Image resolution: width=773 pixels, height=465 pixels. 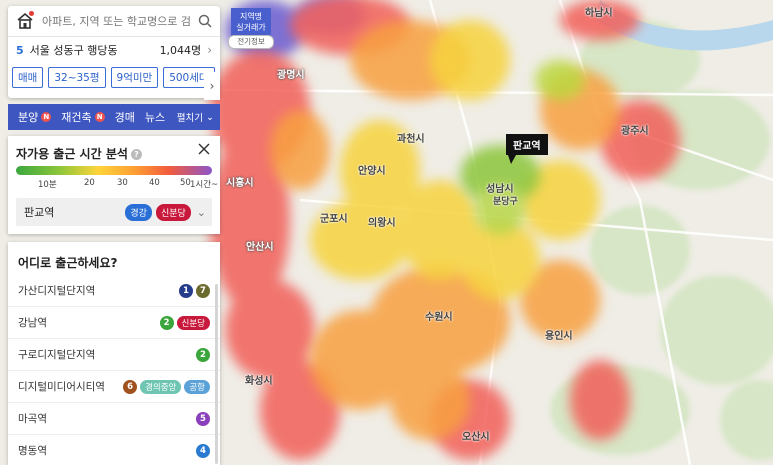 I want to click on destination-name: 강남역, so click(x=32, y=323).